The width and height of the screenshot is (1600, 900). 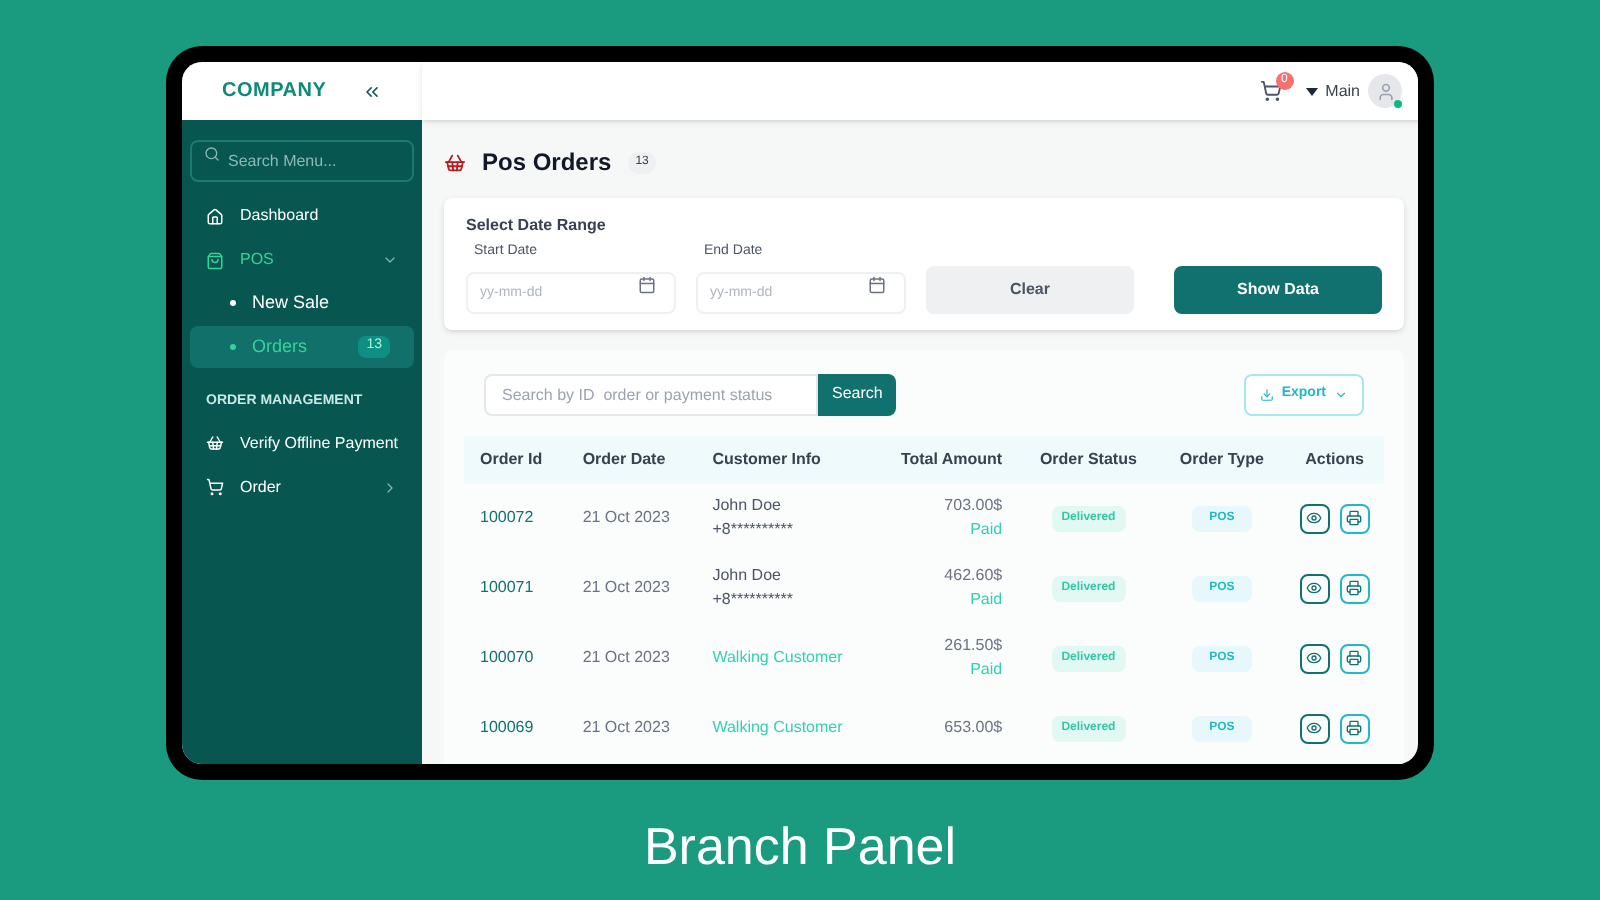 I want to click on amount-text: 653.00$, so click(x=973, y=728).